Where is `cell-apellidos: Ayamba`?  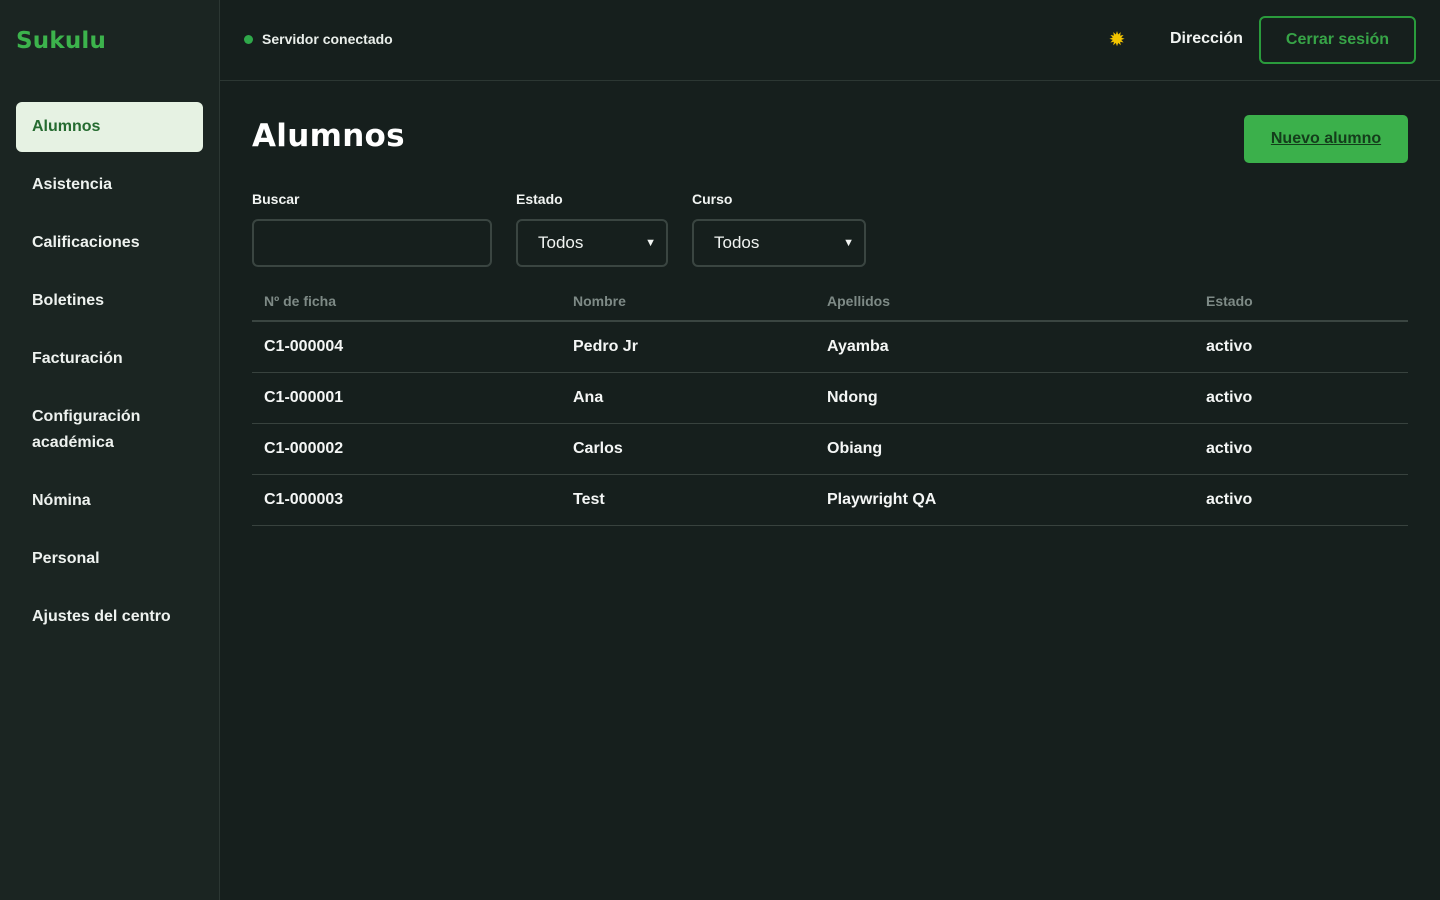 cell-apellidos: Ayamba is located at coordinates (858, 346).